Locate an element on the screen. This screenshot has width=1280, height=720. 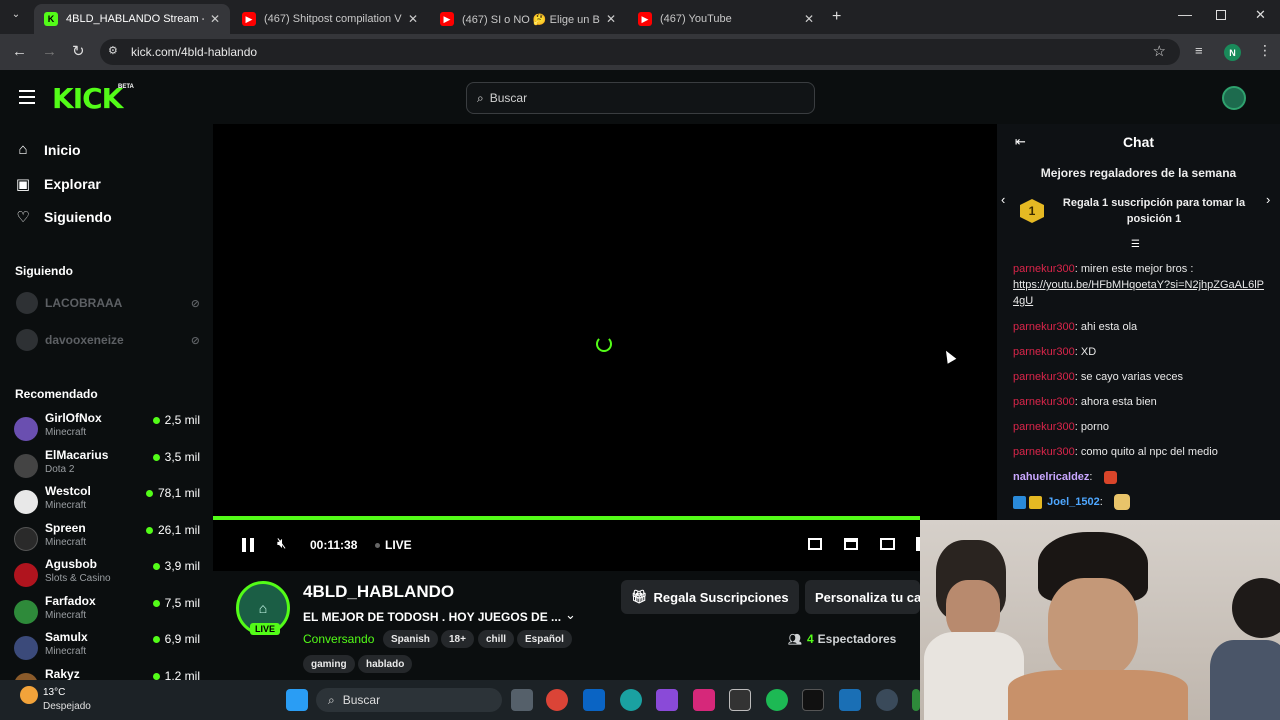
tab-youtube-3: ▶ (467) YouTube ✕ is located at coordinates (726, 19).